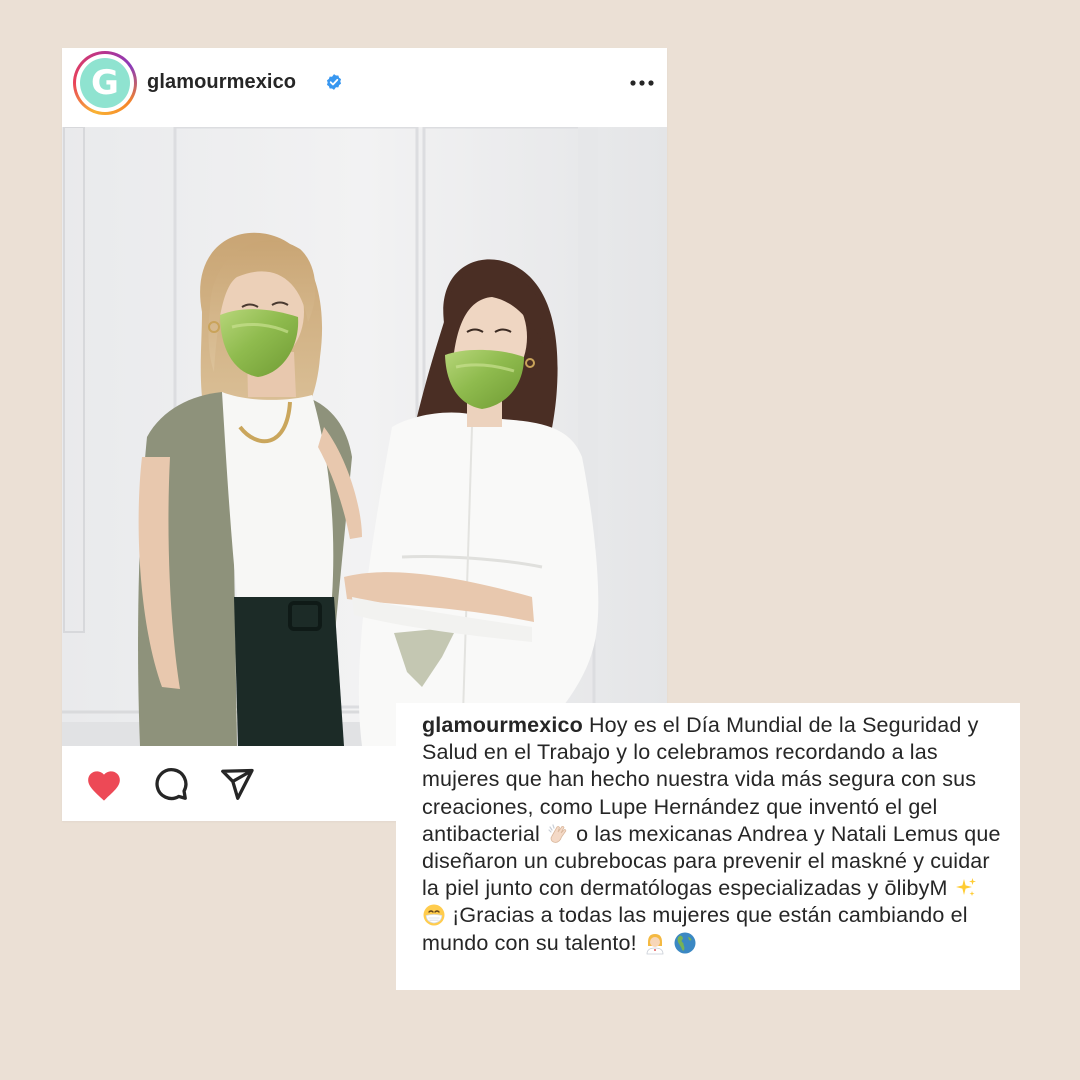 This screenshot has width=1080, height=1080. What do you see at coordinates (502, 725) in the screenshot?
I see `caption-username: glamourmexico` at bounding box center [502, 725].